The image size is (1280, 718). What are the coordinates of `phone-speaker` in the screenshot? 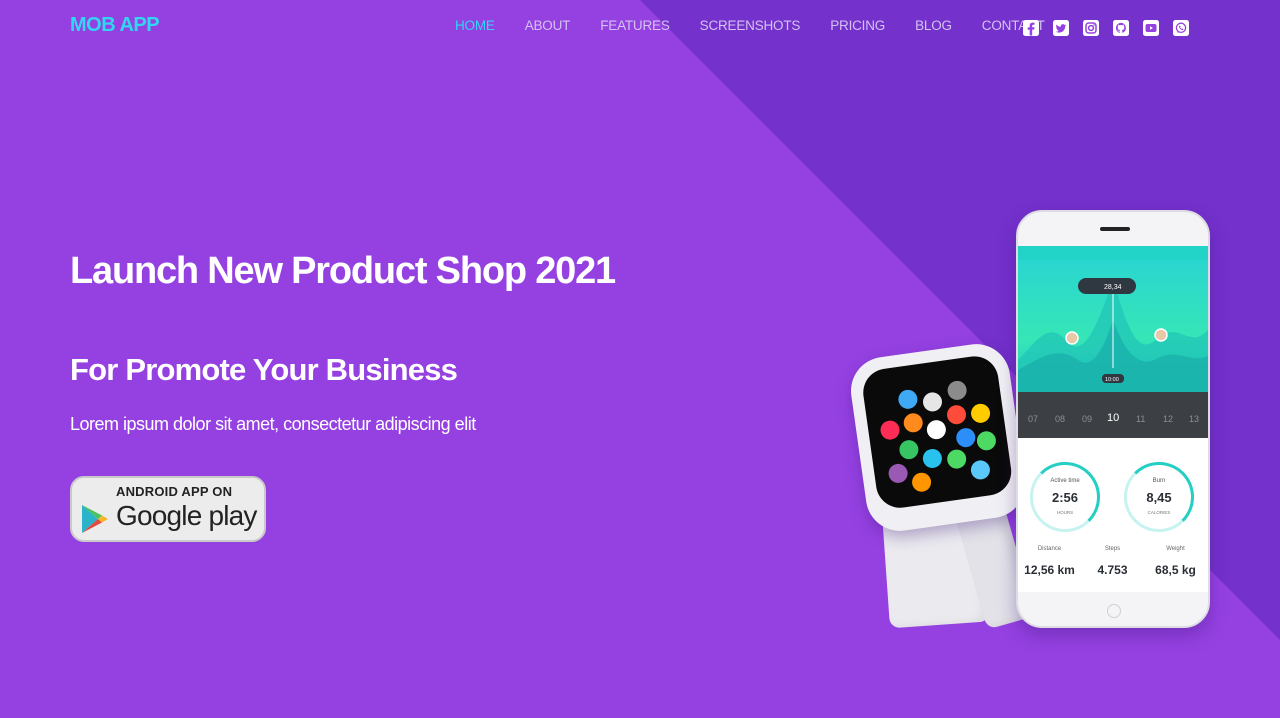 It's located at (1115, 229).